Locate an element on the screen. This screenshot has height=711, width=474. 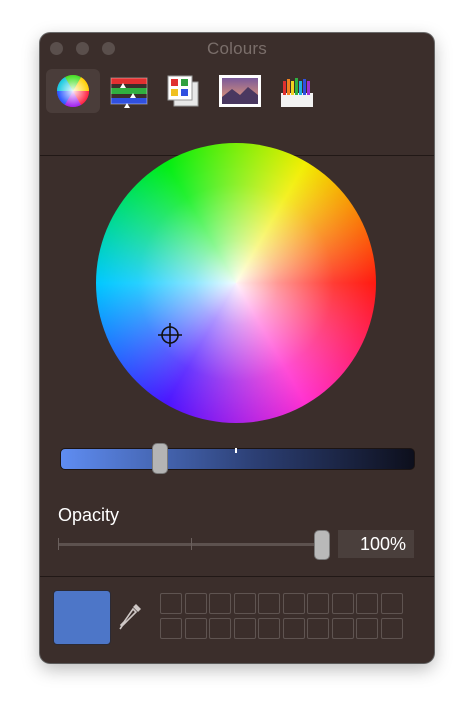
tab-colour-sliders is located at coordinates (129, 91).